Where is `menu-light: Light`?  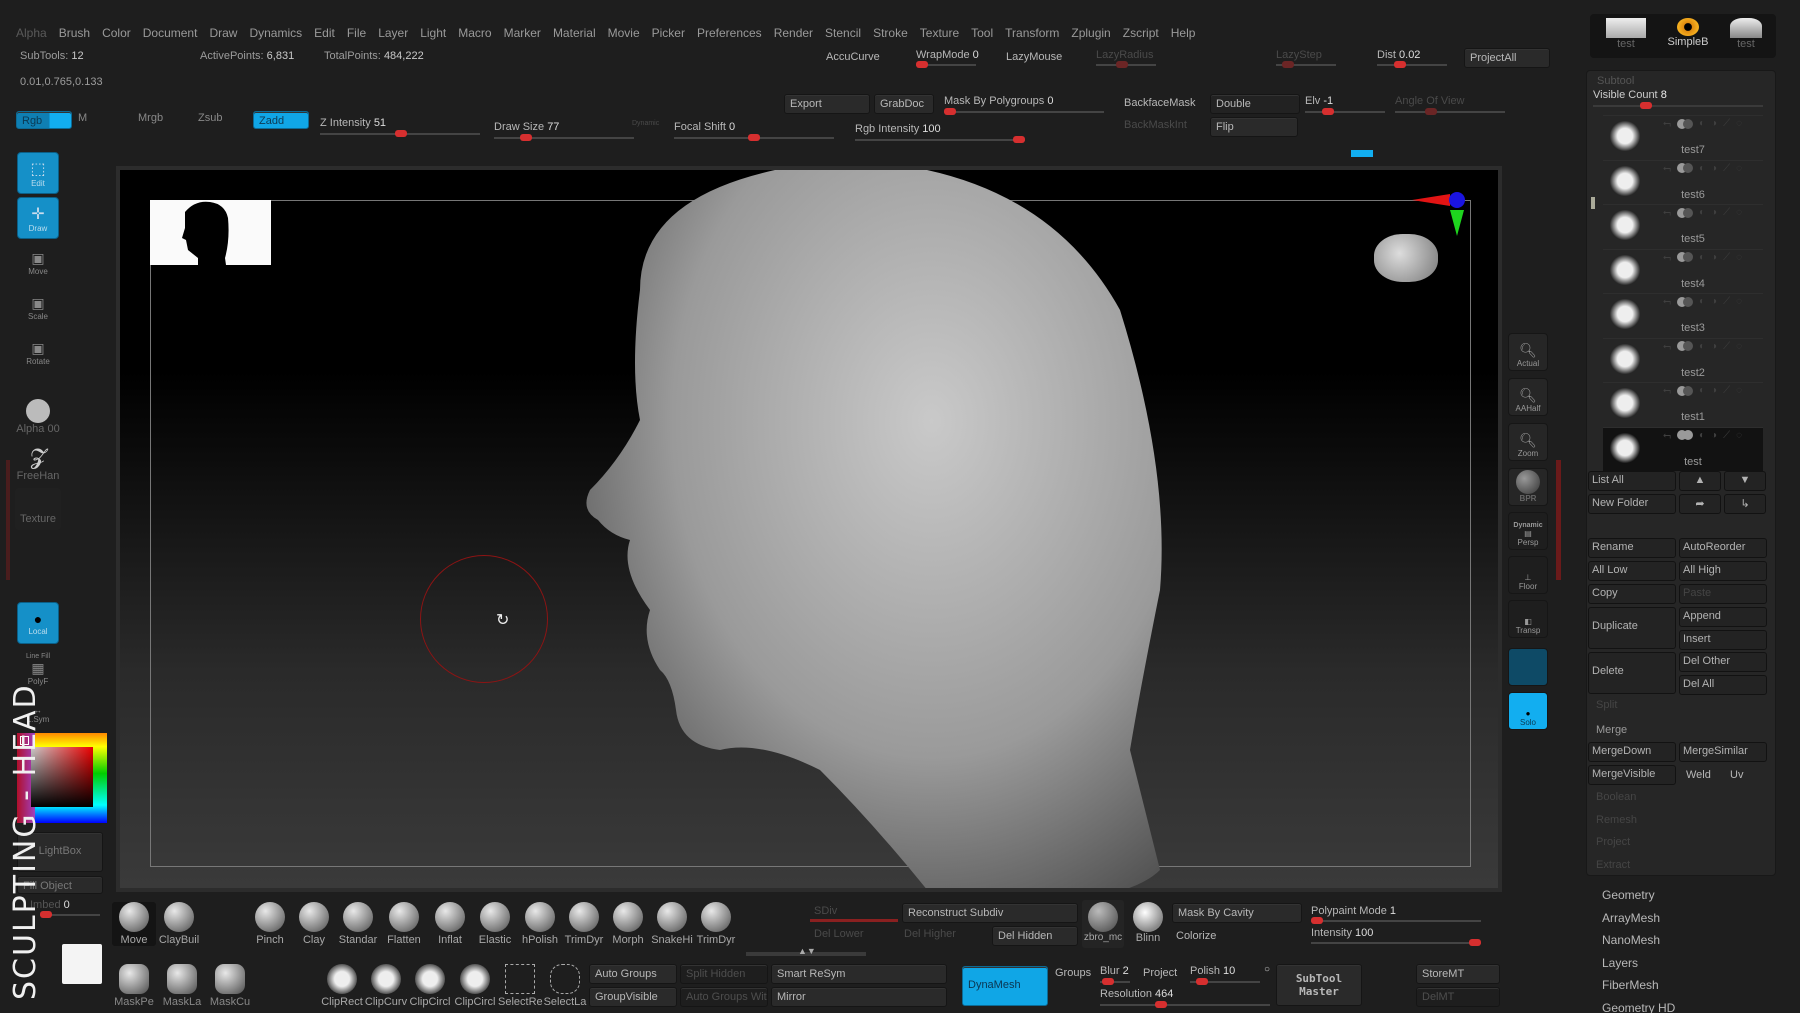 menu-light: Light is located at coordinates (433, 33).